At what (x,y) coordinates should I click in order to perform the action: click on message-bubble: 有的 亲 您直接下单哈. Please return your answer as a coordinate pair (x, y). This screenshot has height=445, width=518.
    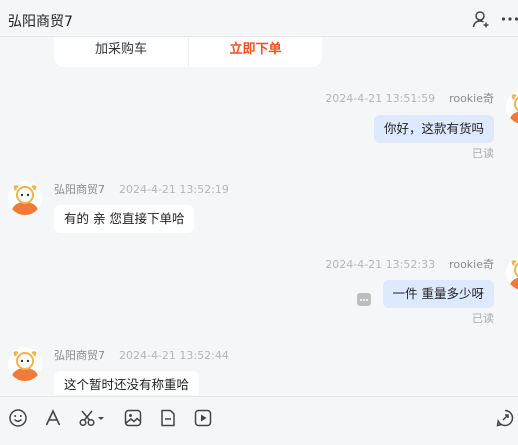
    Looking at the image, I should click on (124, 219).